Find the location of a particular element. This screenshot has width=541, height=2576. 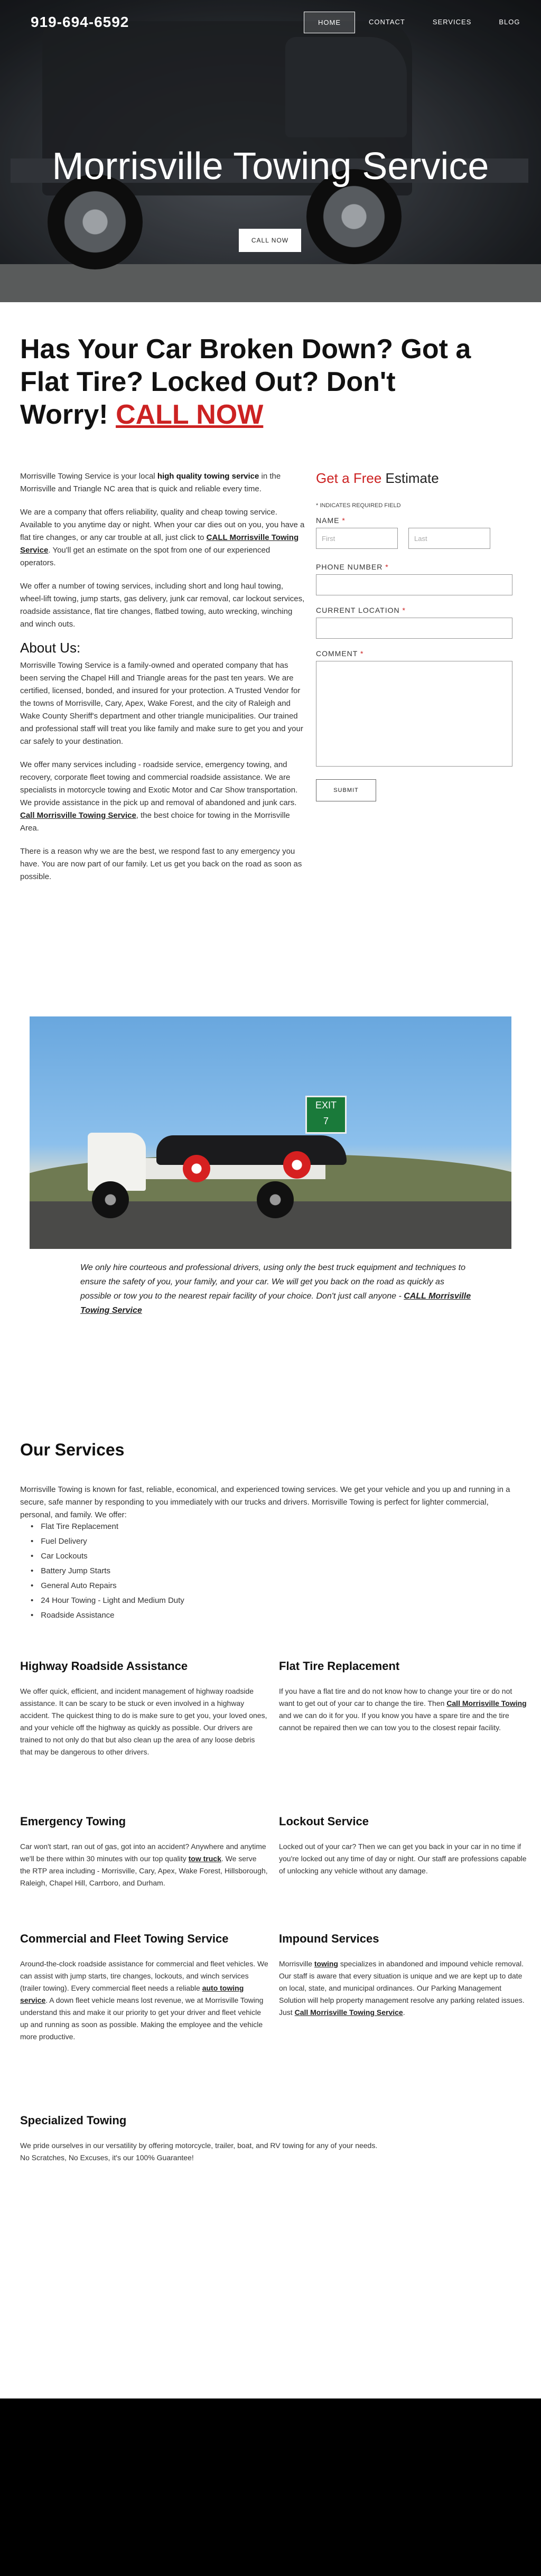

phone-number: 919-694-6592 is located at coordinates (80, 22).